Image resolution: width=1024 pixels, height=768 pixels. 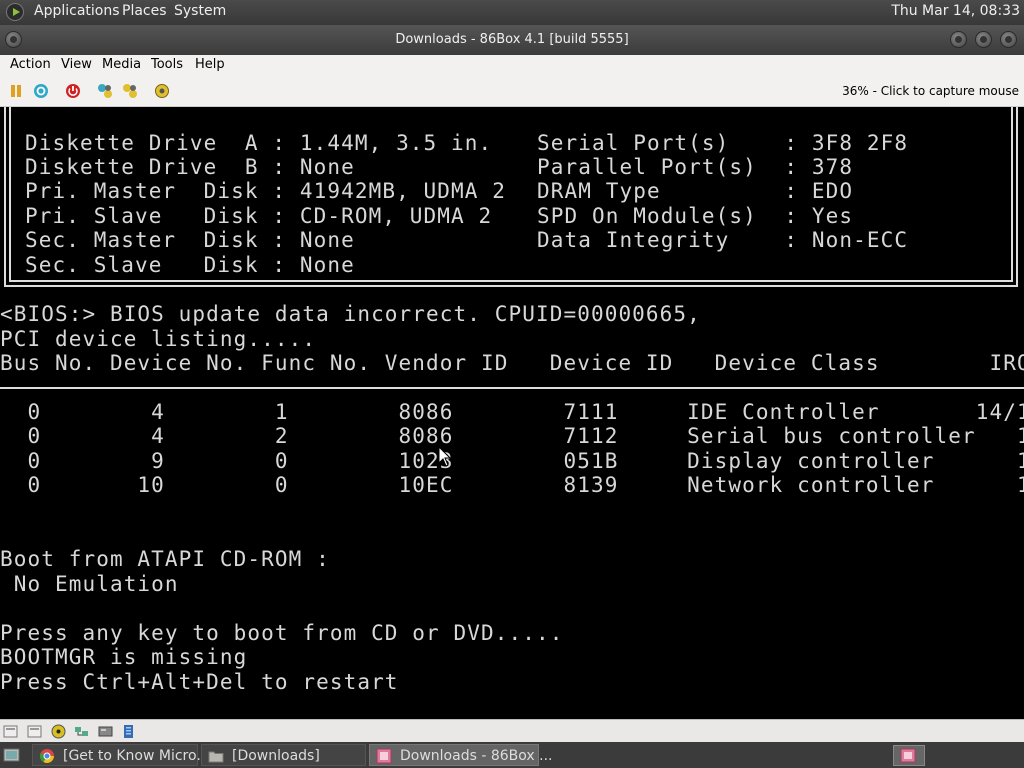 What do you see at coordinates (1008, 39) in the screenshot?
I see `close-button` at bounding box center [1008, 39].